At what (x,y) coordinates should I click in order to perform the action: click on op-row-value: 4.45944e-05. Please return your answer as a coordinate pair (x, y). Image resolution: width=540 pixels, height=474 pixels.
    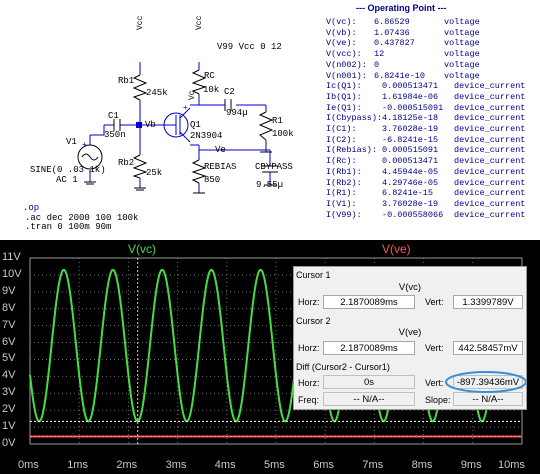
    Looking at the image, I should click on (410, 171).